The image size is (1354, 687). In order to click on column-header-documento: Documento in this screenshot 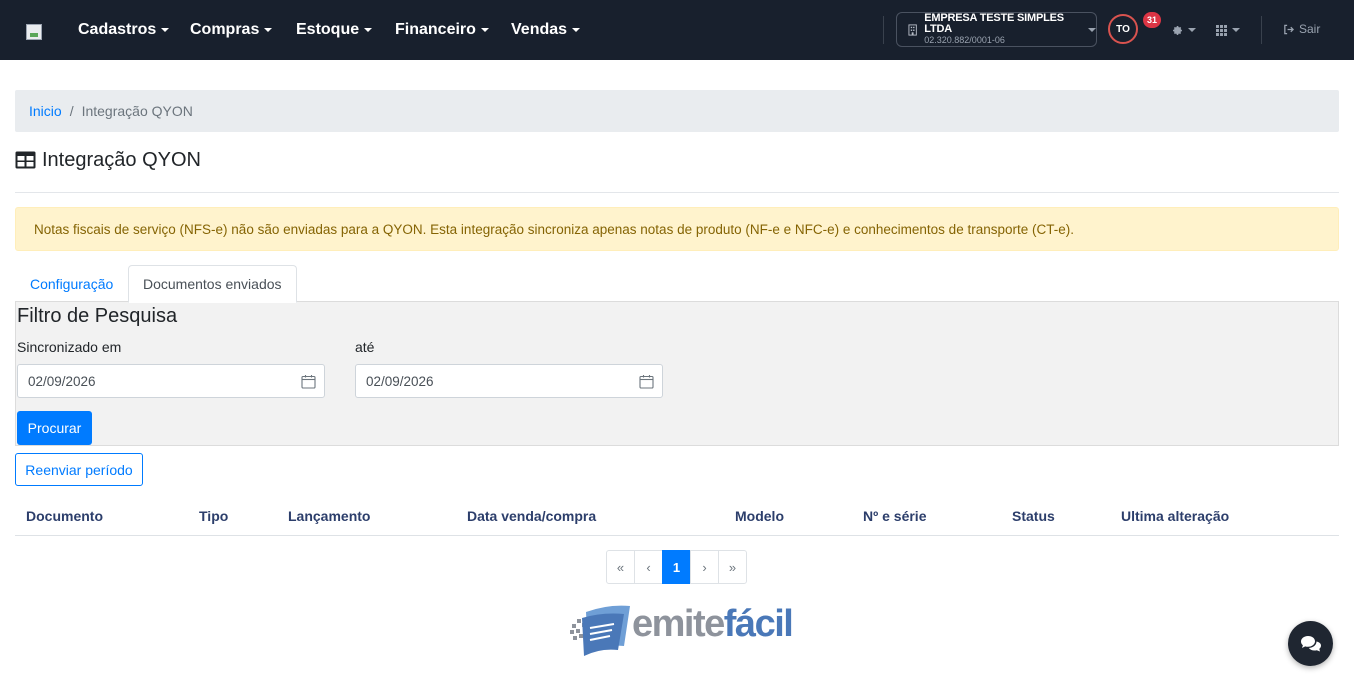, I will do `click(64, 516)`.